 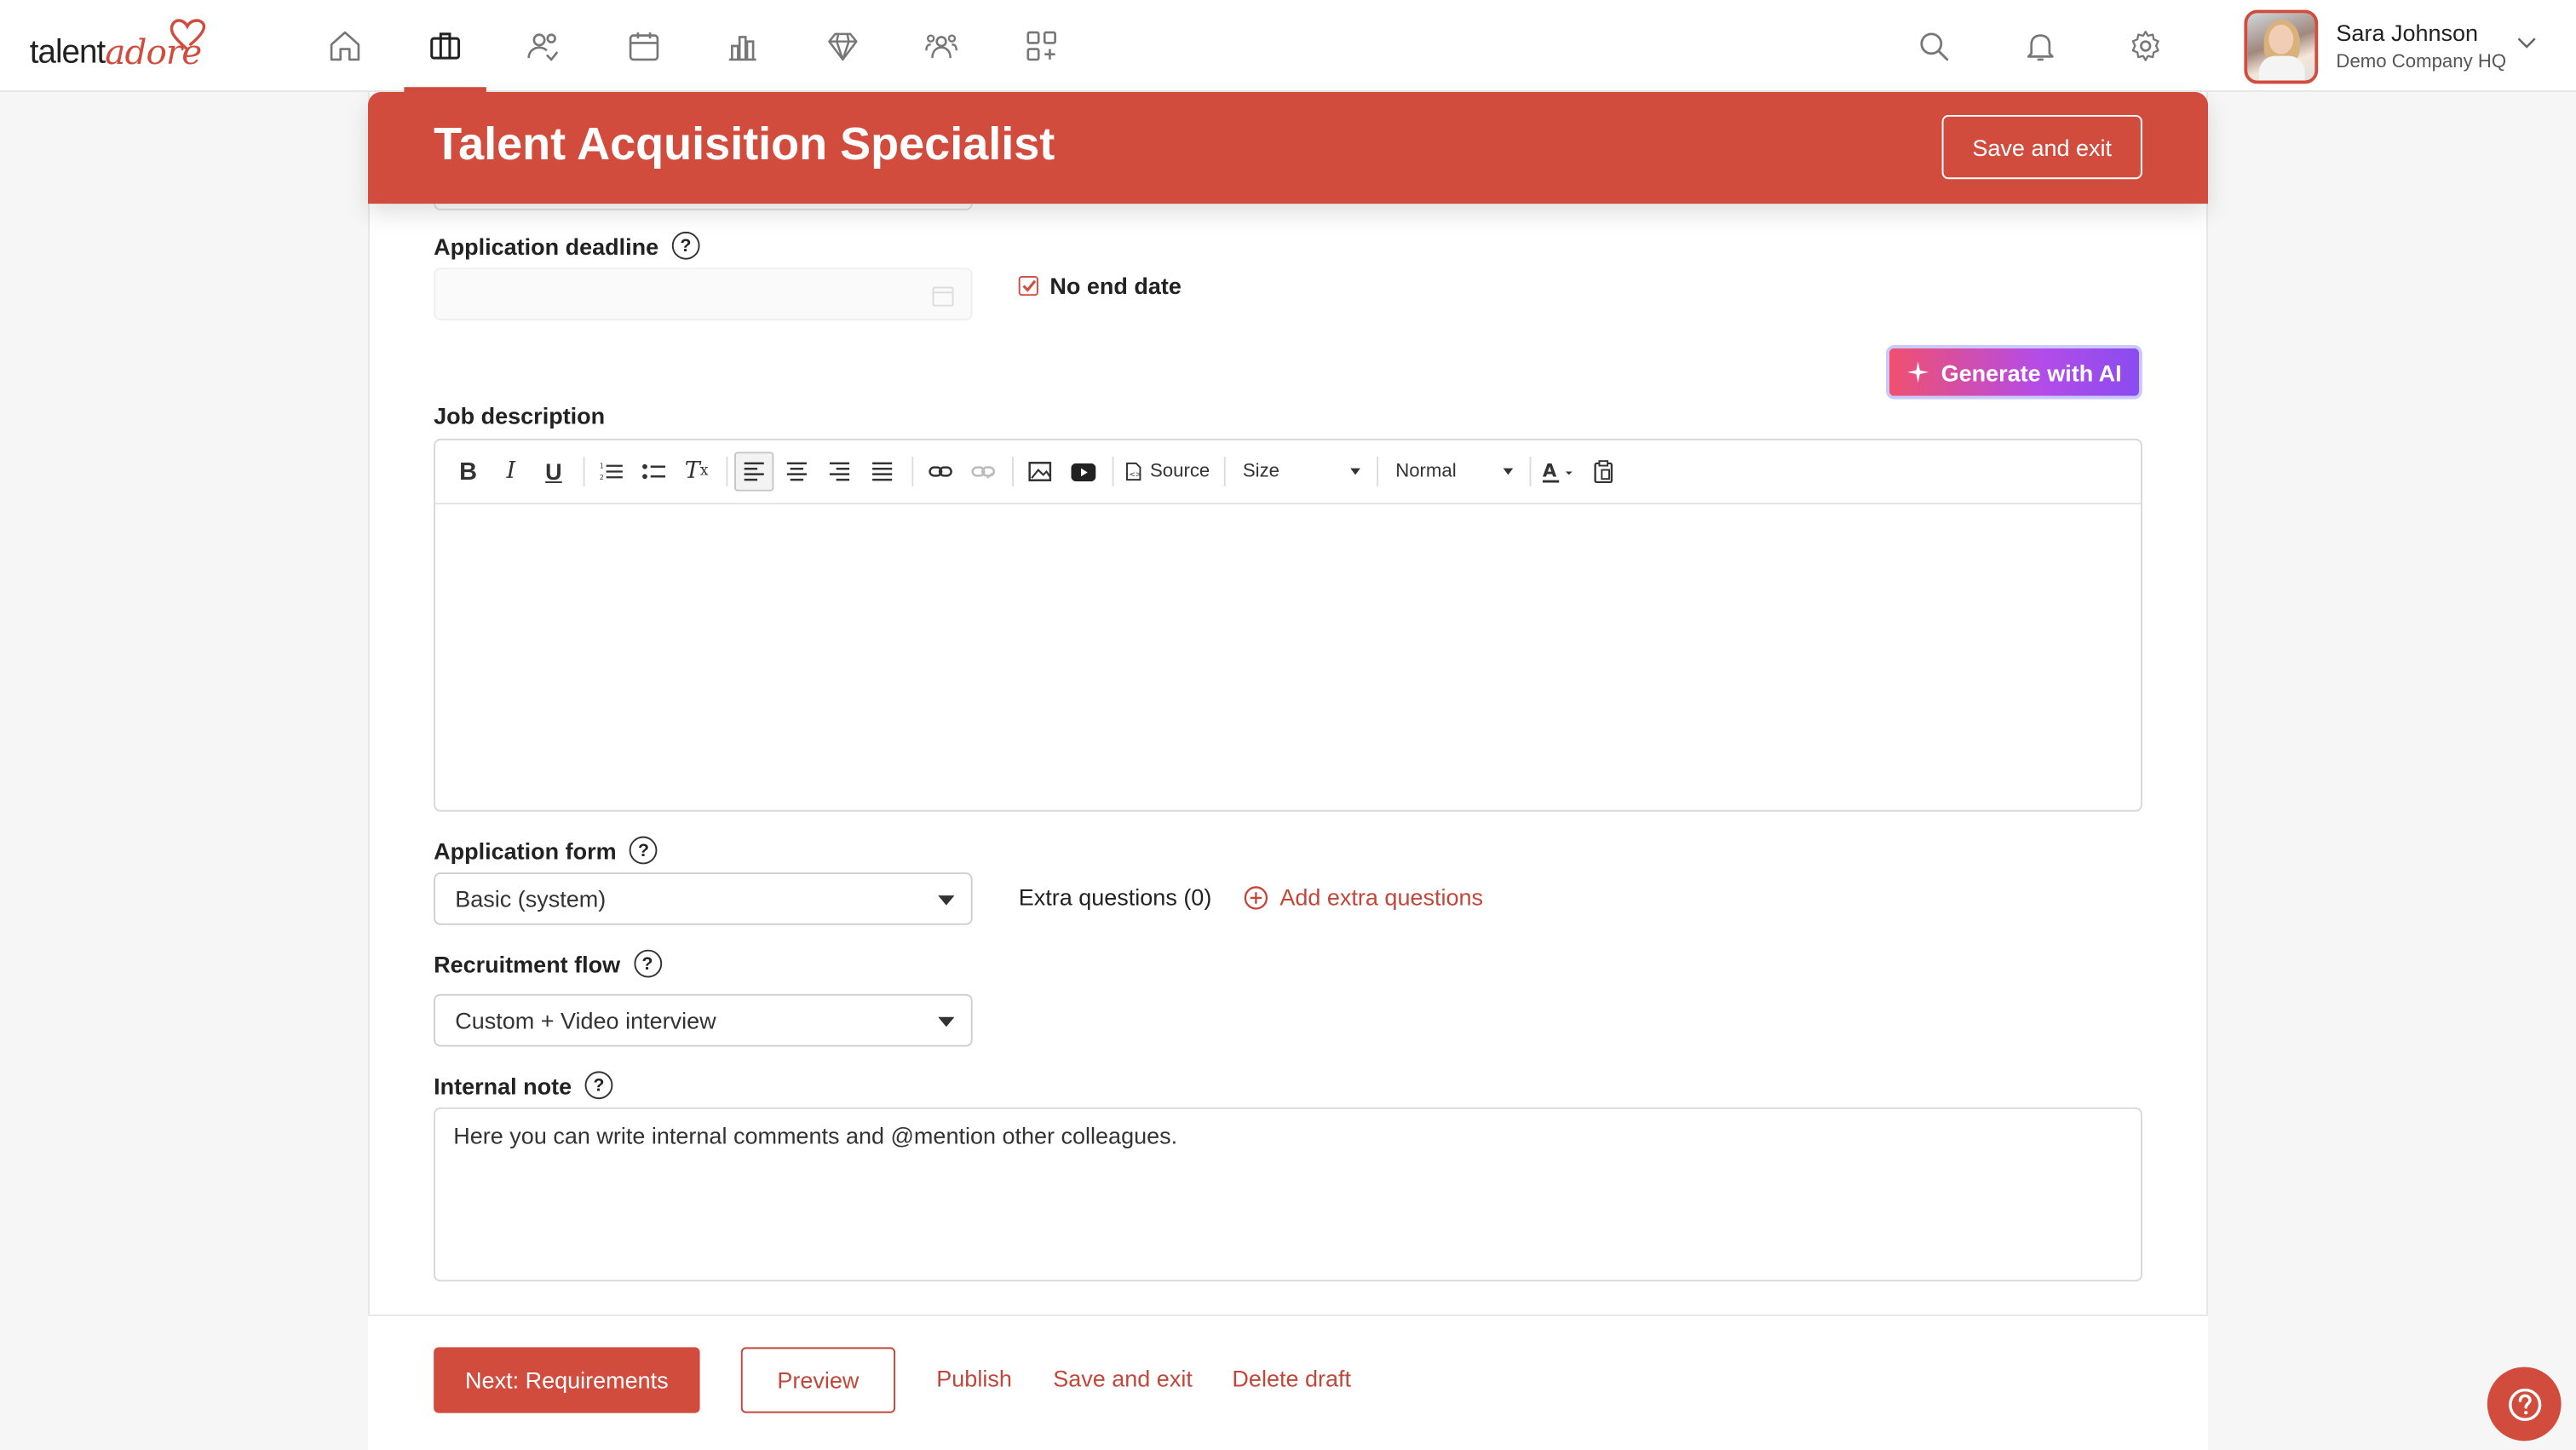 What do you see at coordinates (2422, 62) in the screenshot?
I see `company-name: Demo Company HQ` at bounding box center [2422, 62].